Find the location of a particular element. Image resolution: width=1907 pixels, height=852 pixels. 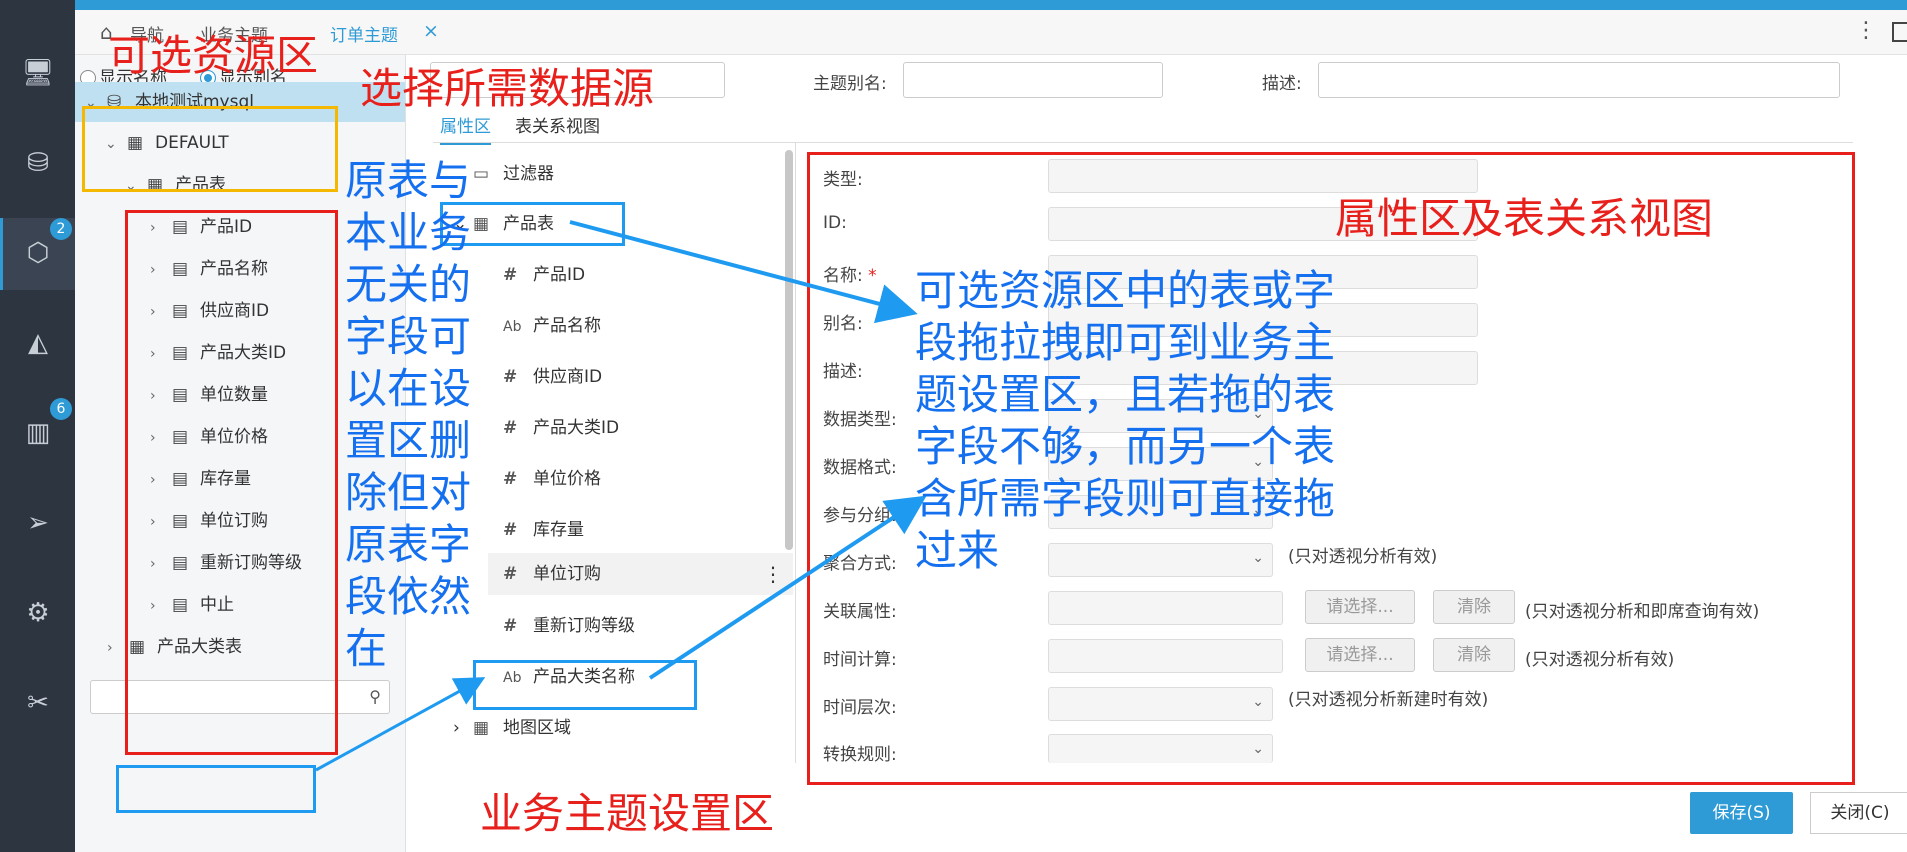

drag-arrow-field is located at coordinates (787, 587).